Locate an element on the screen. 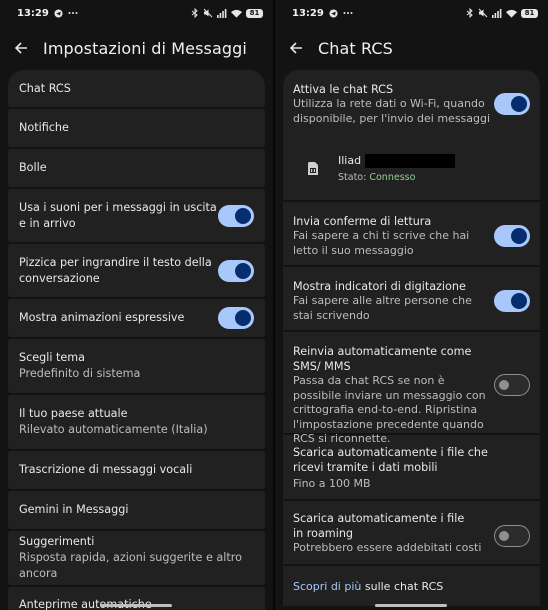 Image resolution: width=548 pixels, height=610 pixels. settings-item-value: Predefinito di sistema is located at coordinates (80, 373).